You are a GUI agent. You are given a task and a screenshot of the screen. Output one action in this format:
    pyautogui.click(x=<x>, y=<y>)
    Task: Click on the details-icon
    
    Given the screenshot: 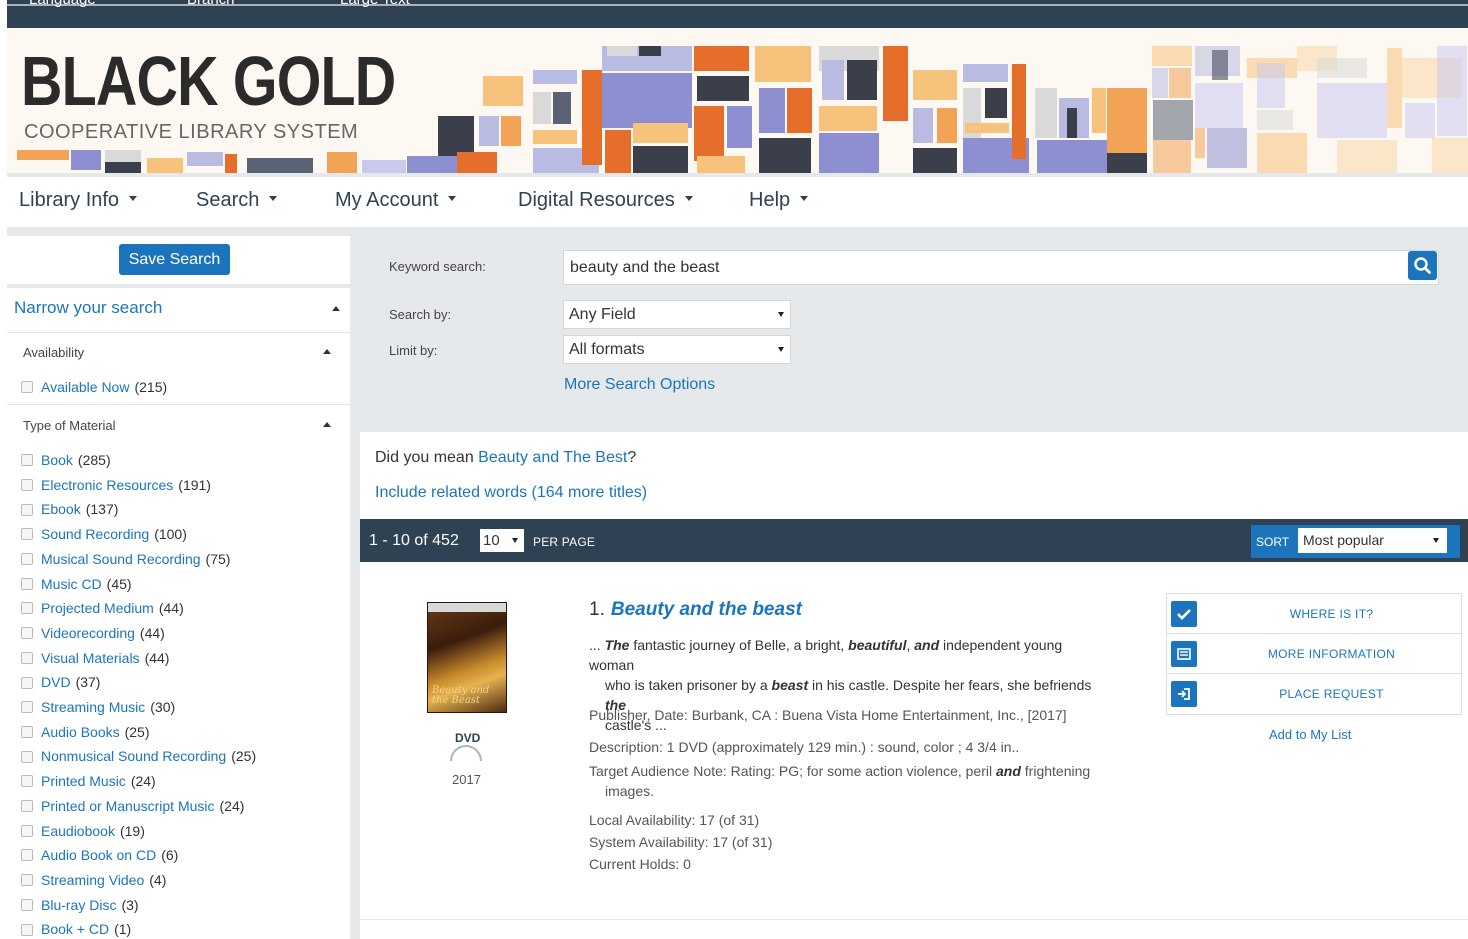 What is the action you would take?
    pyautogui.click(x=1184, y=654)
    